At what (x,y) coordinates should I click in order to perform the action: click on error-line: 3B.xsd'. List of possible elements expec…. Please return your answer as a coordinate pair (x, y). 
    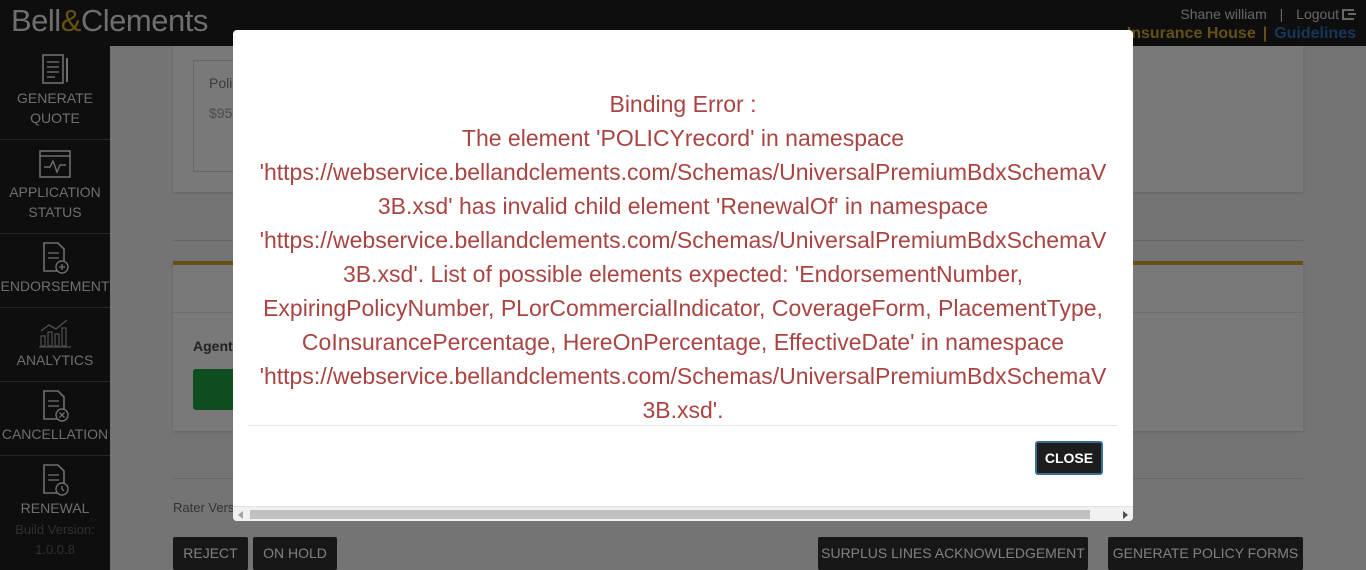
    Looking at the image, I should click on (683, 274).